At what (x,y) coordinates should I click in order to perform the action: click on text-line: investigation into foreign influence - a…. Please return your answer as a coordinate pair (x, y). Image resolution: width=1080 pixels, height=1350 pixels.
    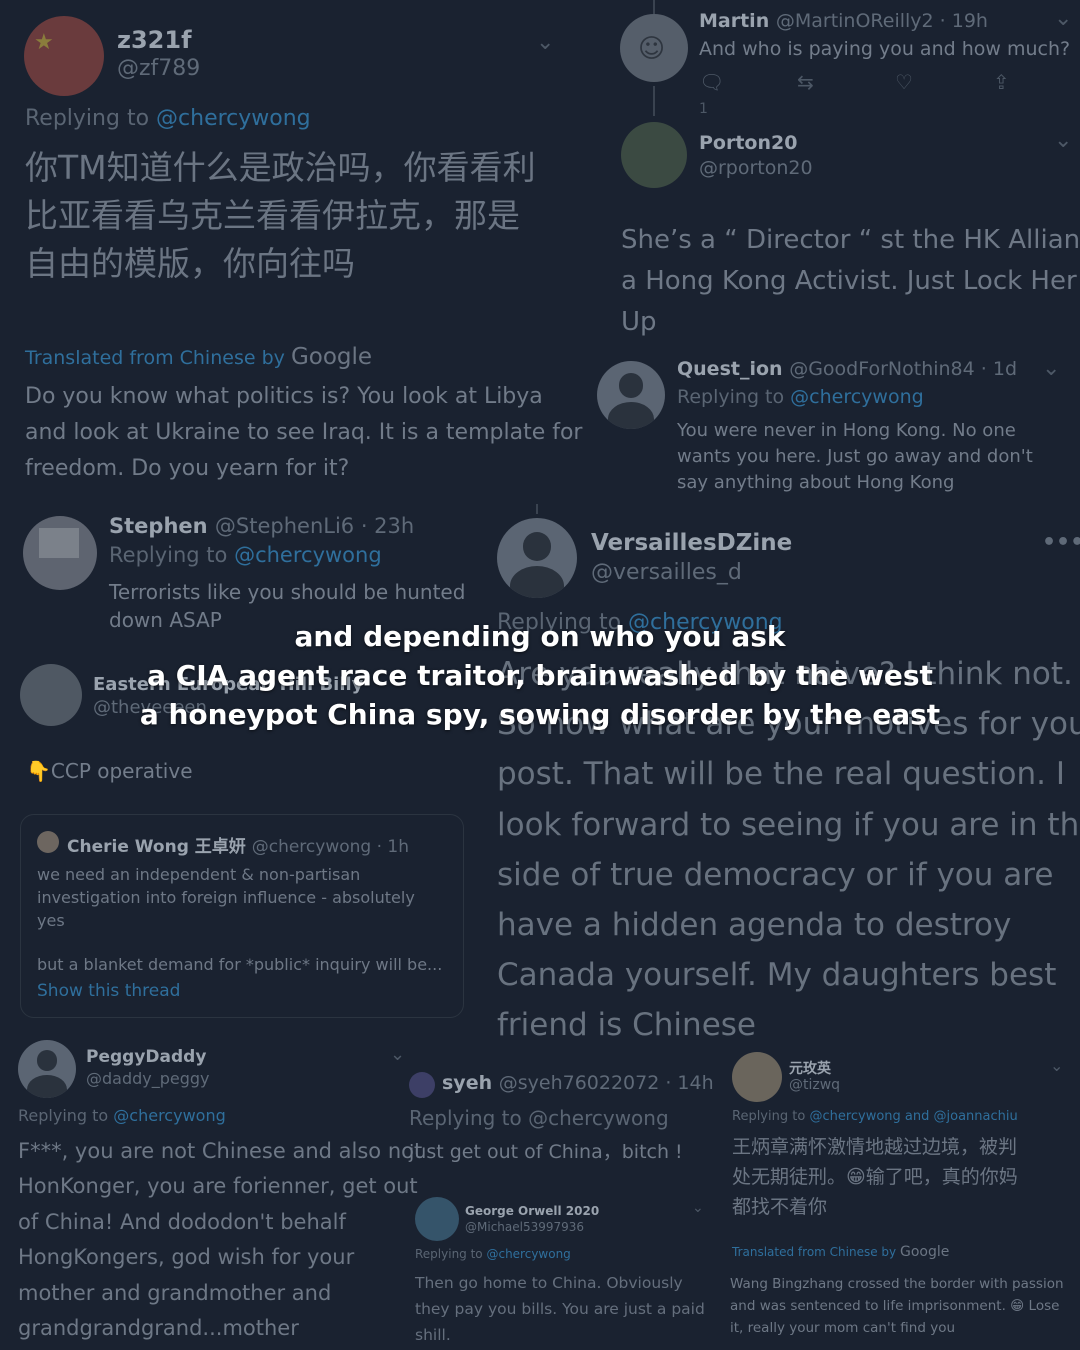
    Looking at the image, I should click on (226, 897).